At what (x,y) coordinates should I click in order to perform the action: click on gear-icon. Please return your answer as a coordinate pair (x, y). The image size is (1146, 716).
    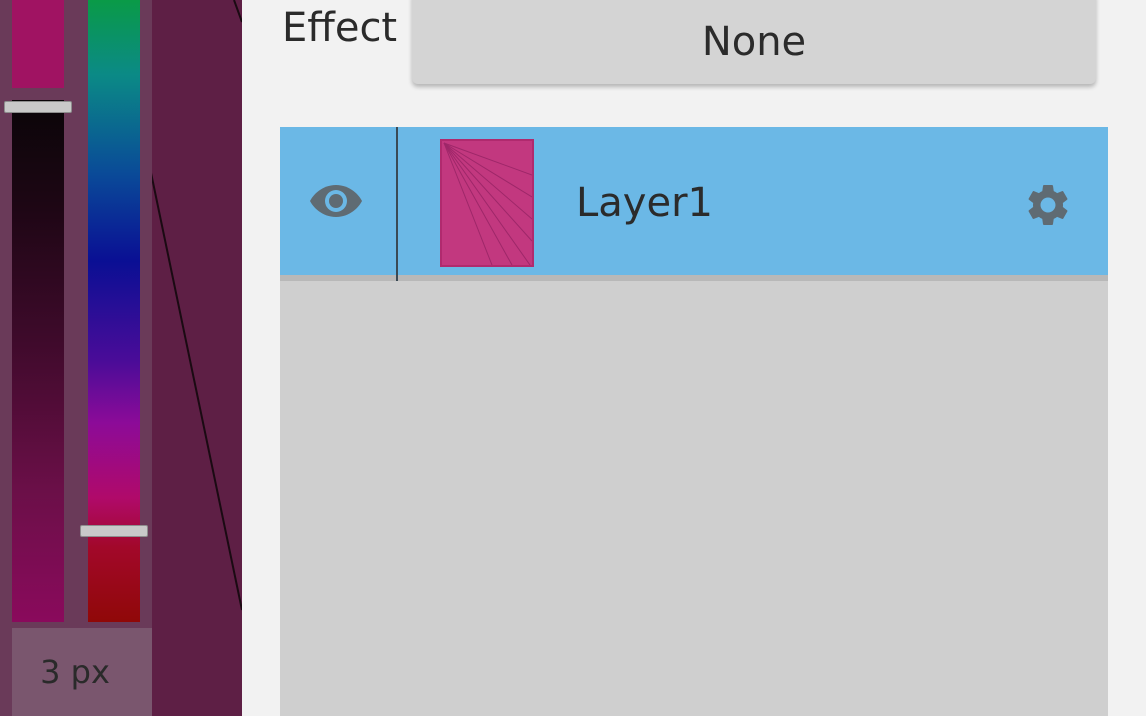
    Looking at the image, I should click on (1048, 205).